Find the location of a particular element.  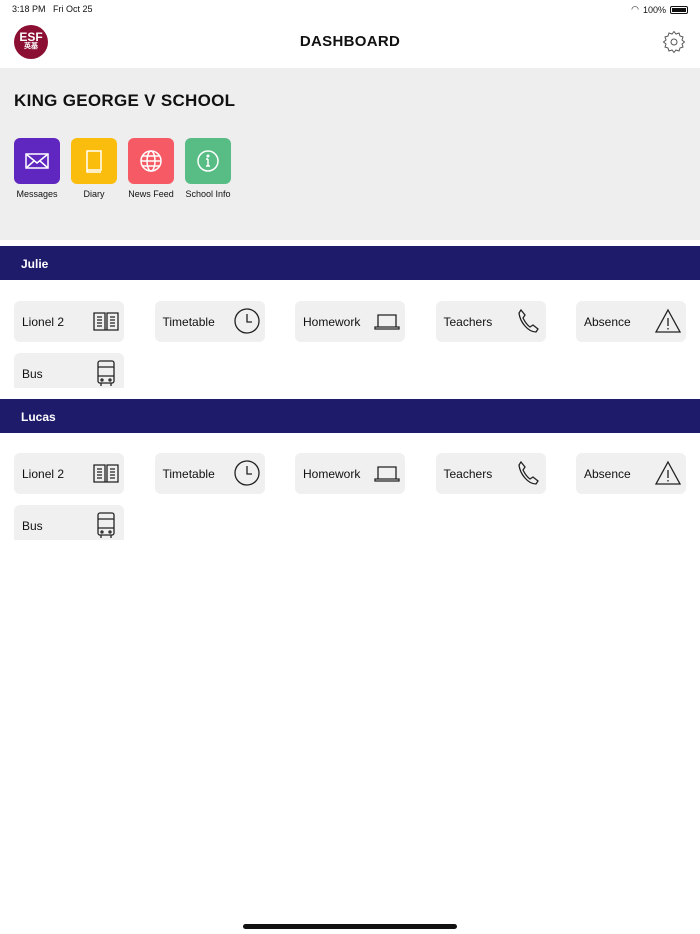

quick-link-news-feed: News Feed is located at coordinates (151, 168).